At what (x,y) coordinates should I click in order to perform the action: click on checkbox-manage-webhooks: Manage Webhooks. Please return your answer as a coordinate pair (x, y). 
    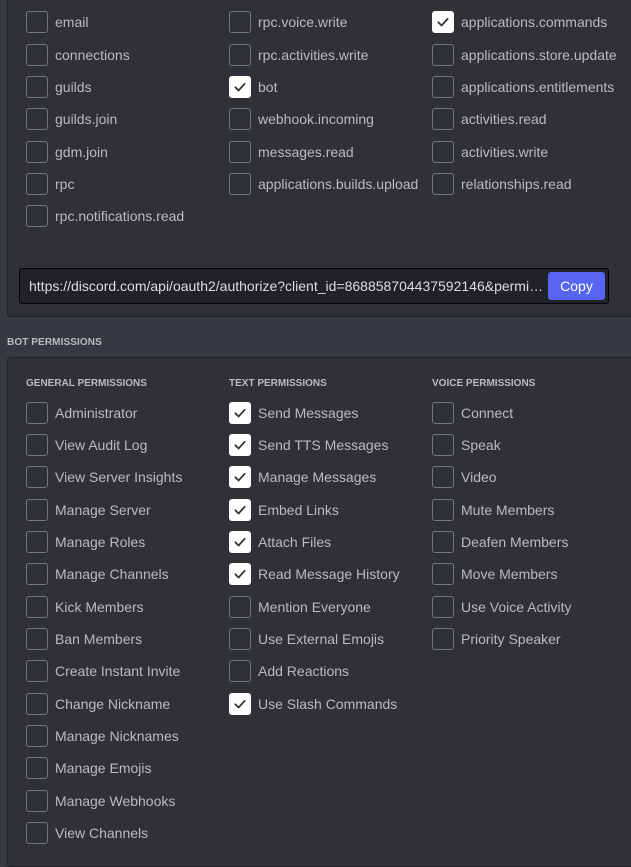
    Looking at the image, I should click on (100, 801).